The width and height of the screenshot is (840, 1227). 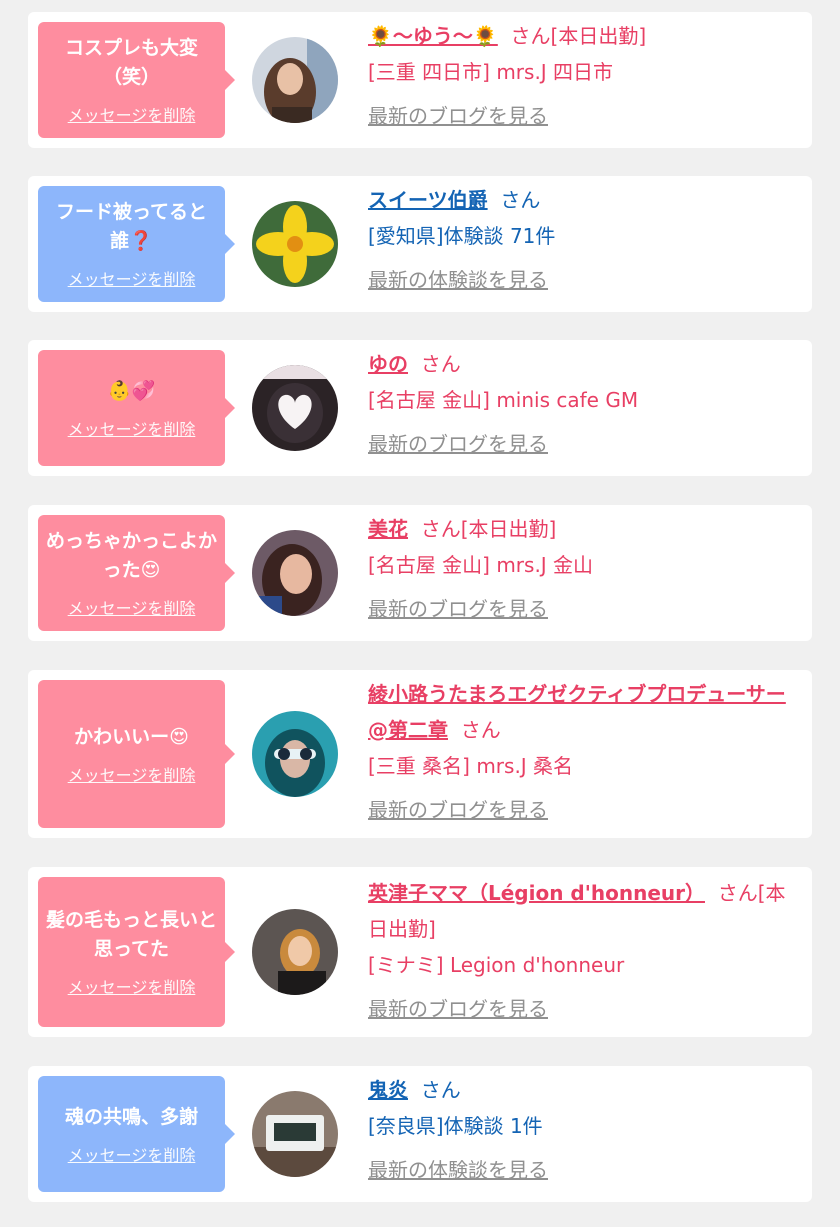 I want to click on message-bubble: フード被ってると誰❓ メッセージを削除, so click(x=136, y=244).